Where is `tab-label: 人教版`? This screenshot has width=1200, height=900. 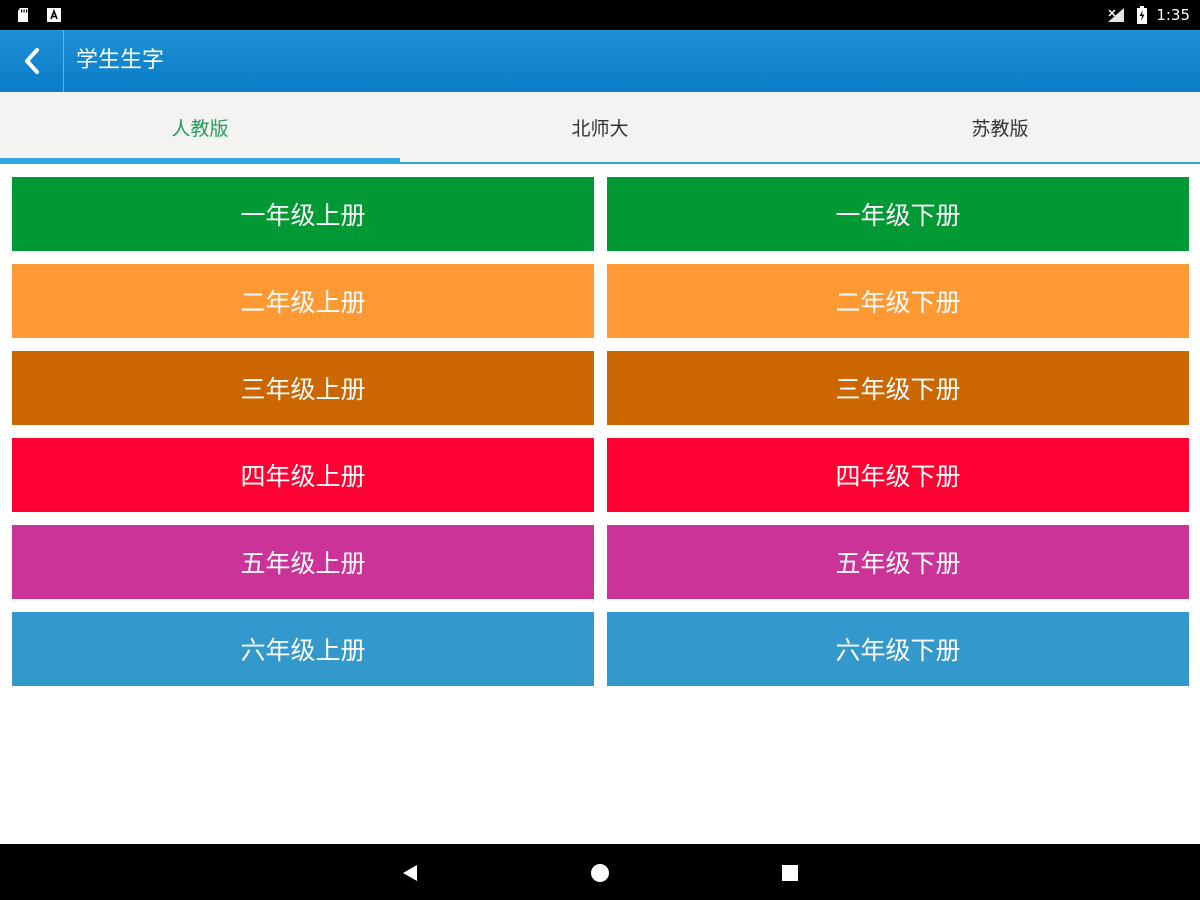
tab-label: 人教版 is located at coordinates (200, 128).